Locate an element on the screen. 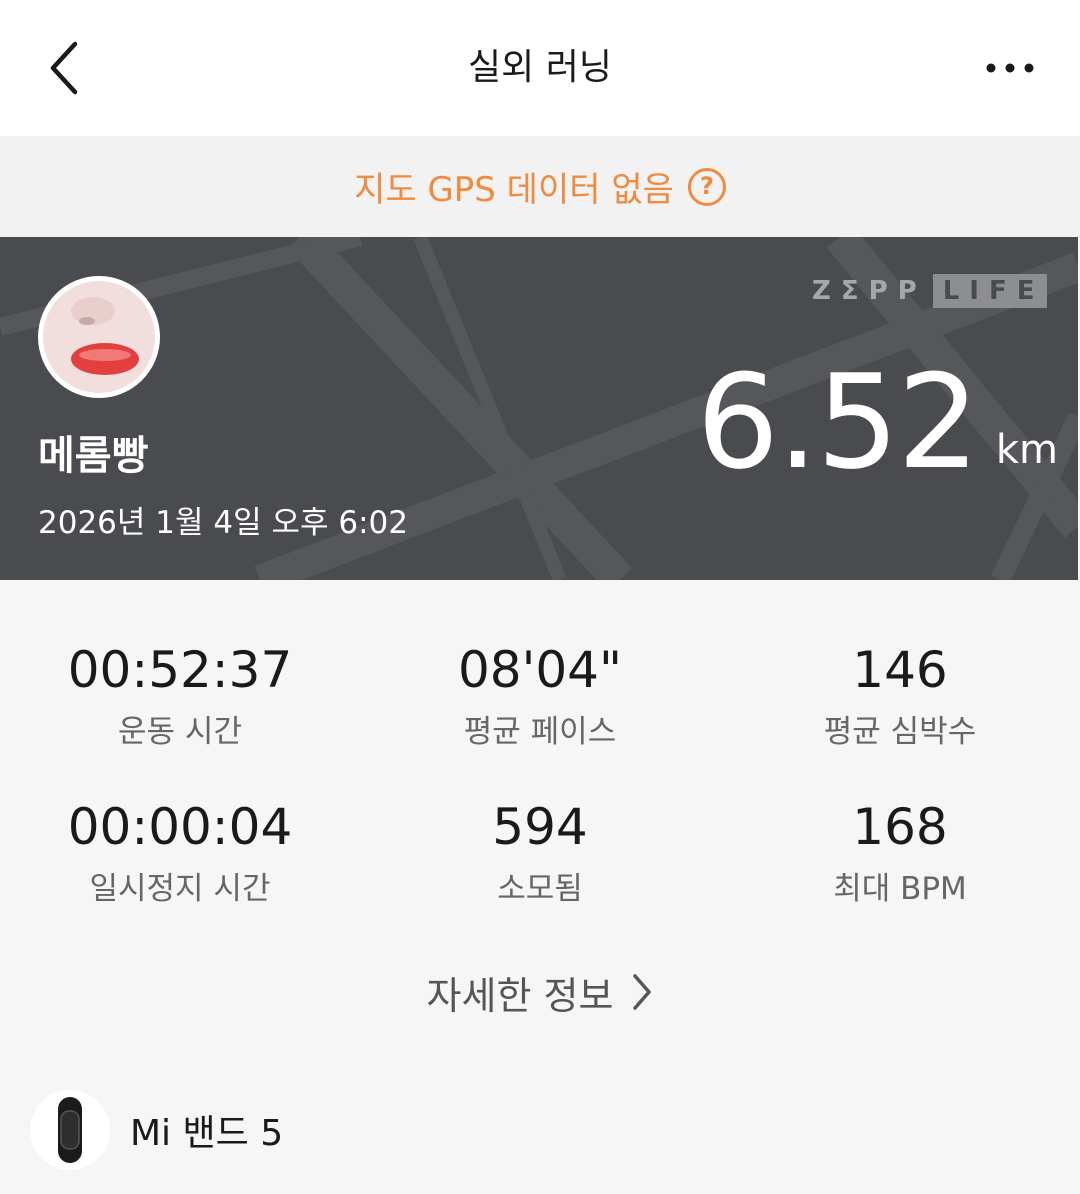 The height and width of the screenshot is (1194, 1080). distance-value: 6.52 is located at coordinates (837, 422).